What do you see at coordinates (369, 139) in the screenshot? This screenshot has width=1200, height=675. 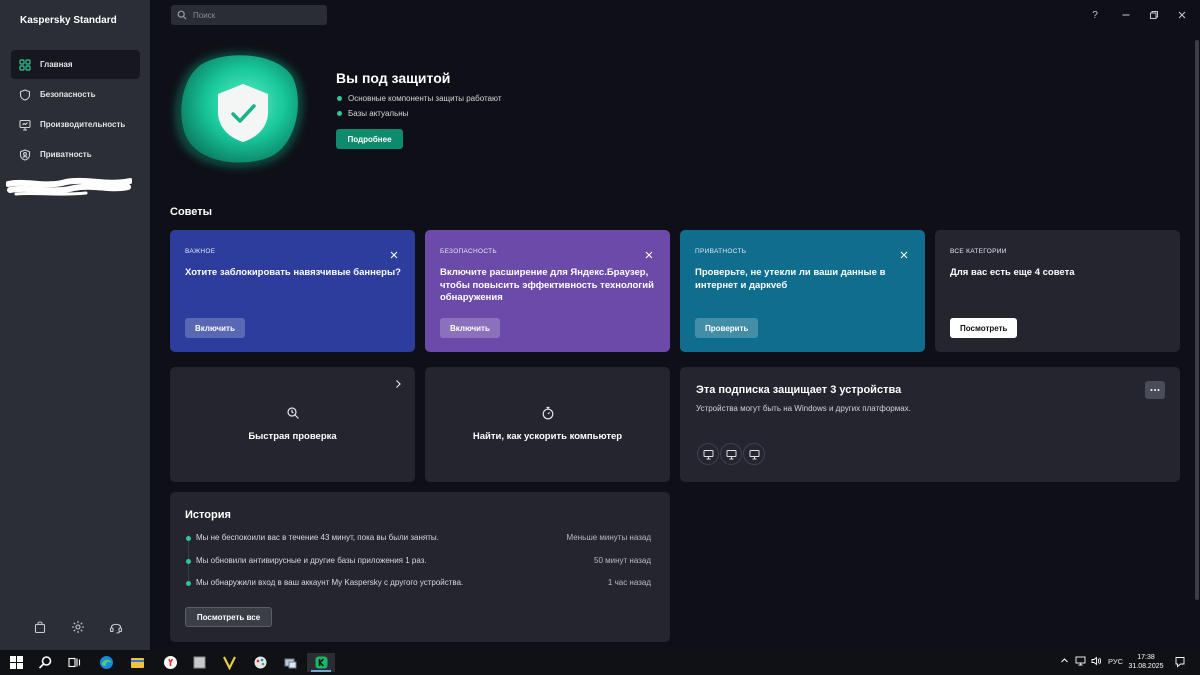 I see `details-button: Подробнее` at bounding box center [369, 139].